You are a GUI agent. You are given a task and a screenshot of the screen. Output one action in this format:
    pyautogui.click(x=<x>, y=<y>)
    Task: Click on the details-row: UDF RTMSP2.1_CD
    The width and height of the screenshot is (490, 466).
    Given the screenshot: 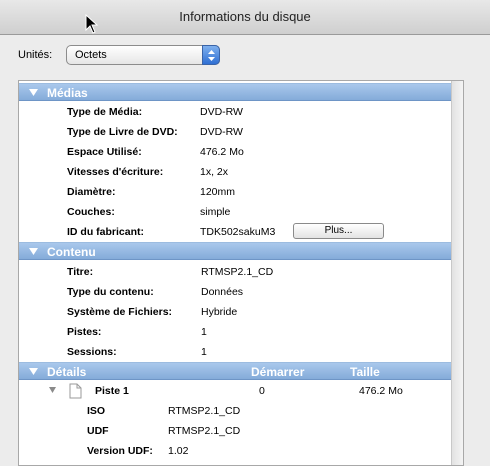 What is the action you would take?
    pyautogui.click(x=235, y=431)
    